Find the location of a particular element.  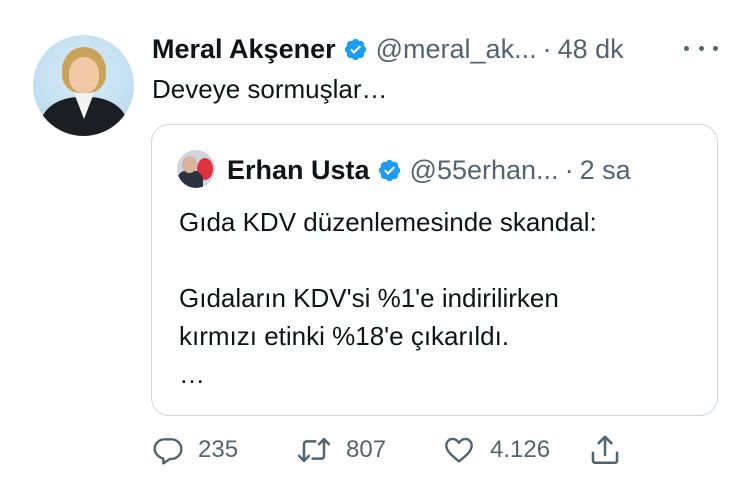

tweet-time: 48 dk is located at coordinates (591, 49).